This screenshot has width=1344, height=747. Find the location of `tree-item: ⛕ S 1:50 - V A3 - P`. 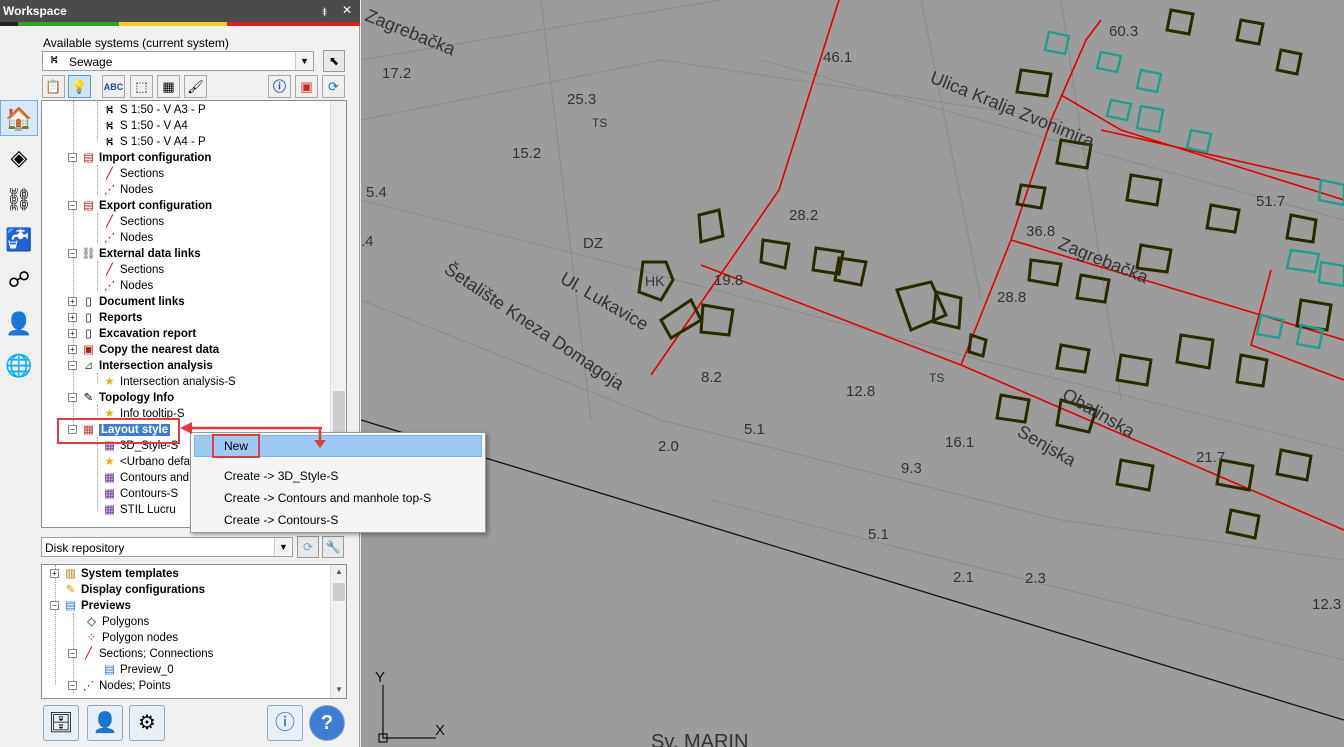

tree-item: ⛕ S 1:50 - V A3 - P is located at coordinates (153, 110).